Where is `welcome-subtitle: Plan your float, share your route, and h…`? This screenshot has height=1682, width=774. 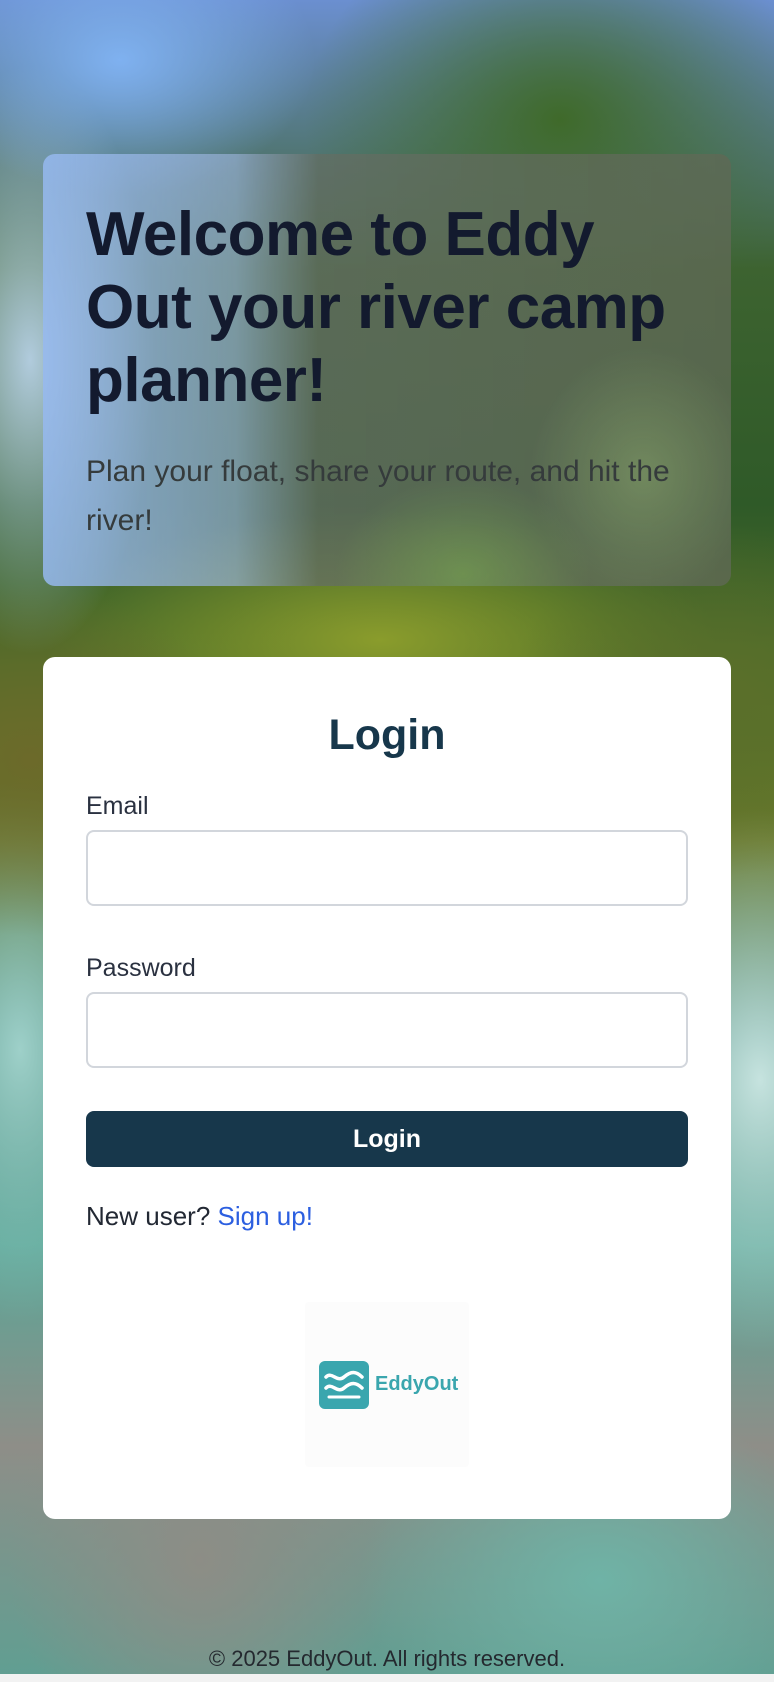 welcome-subtitle: Plan your float, share your route, and h… is located at coordinates (378, 496).